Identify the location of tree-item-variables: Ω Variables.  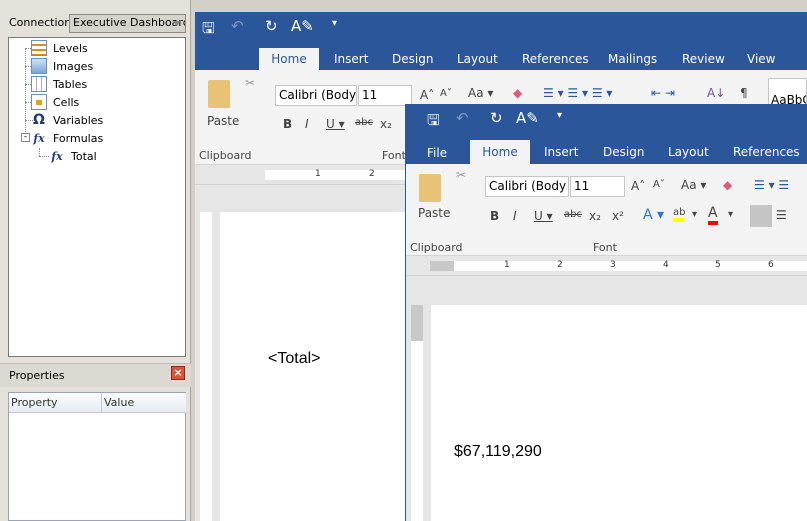
(67, 120).